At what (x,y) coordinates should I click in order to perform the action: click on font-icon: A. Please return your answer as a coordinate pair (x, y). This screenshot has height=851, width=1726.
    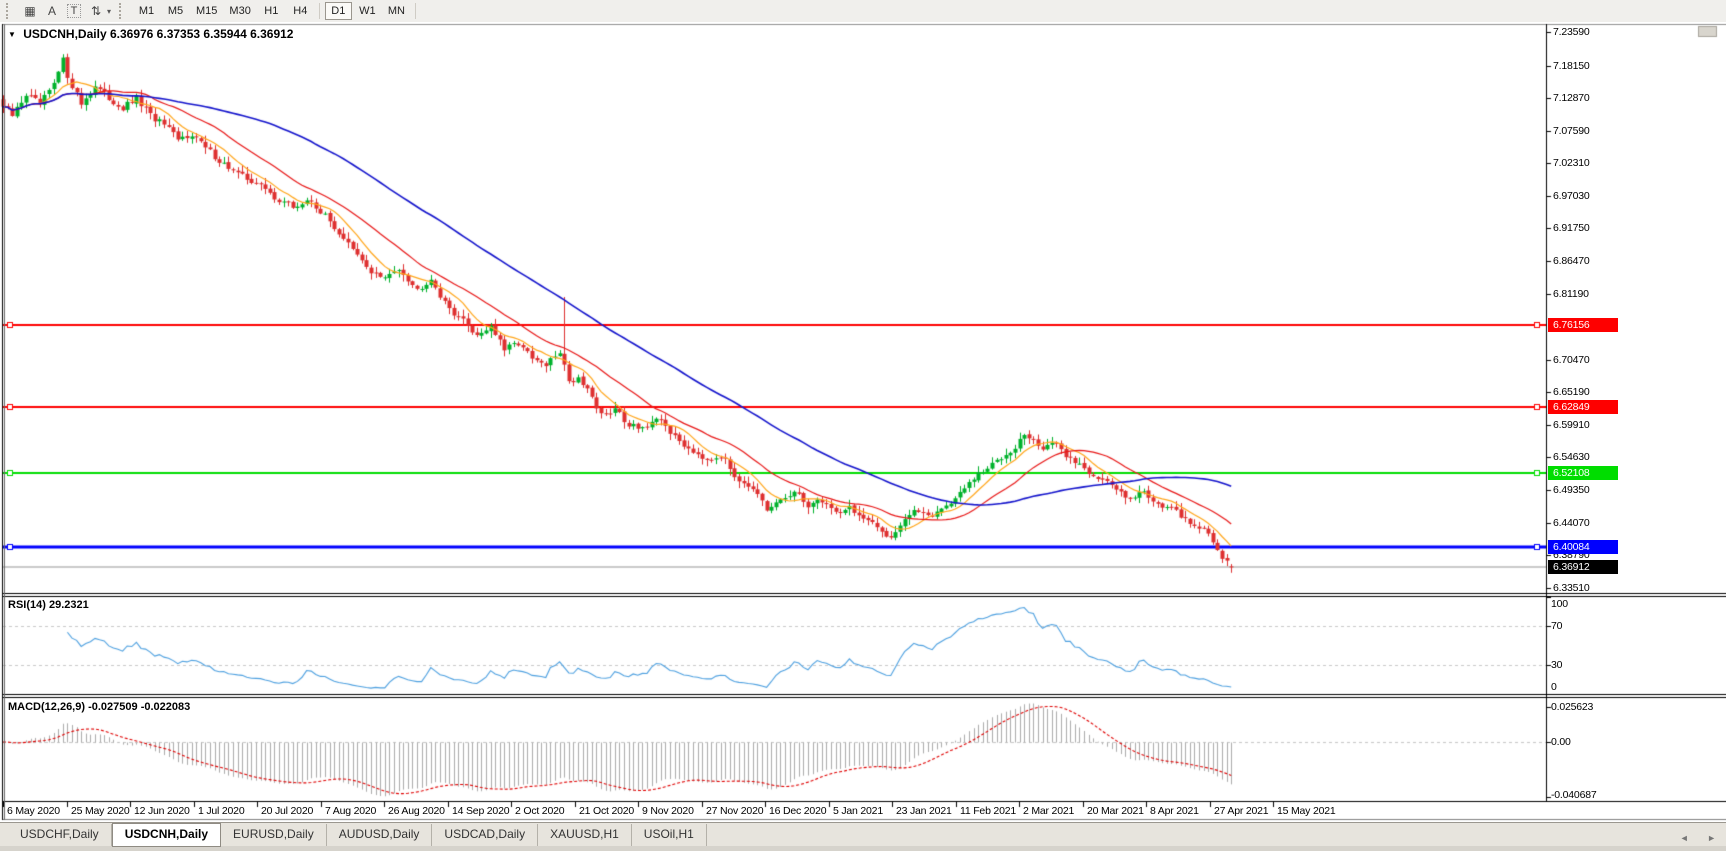
    Looking at the image, I should click on (52, 11).